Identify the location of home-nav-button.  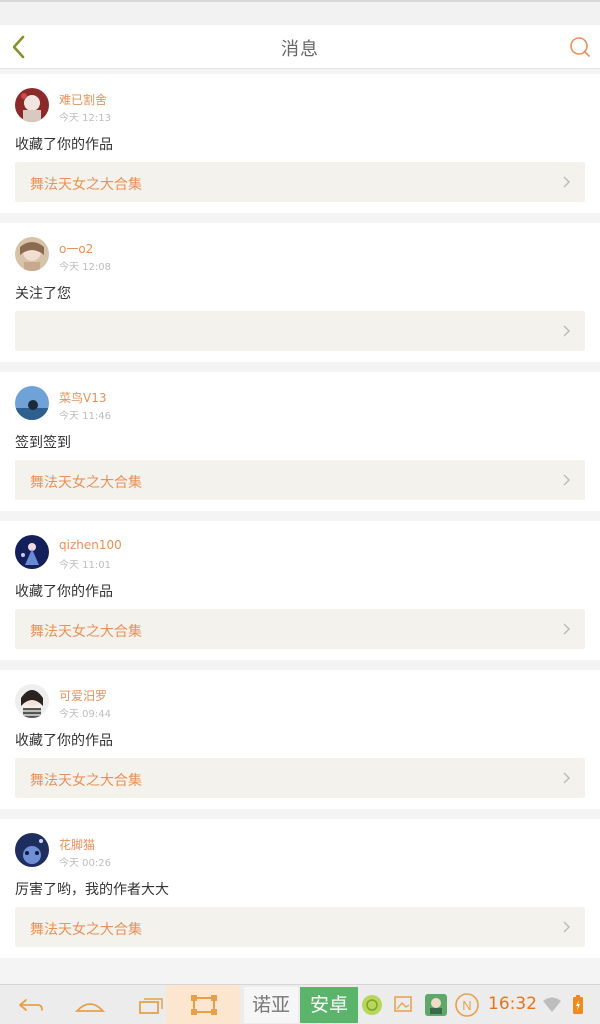
(90, 1005).